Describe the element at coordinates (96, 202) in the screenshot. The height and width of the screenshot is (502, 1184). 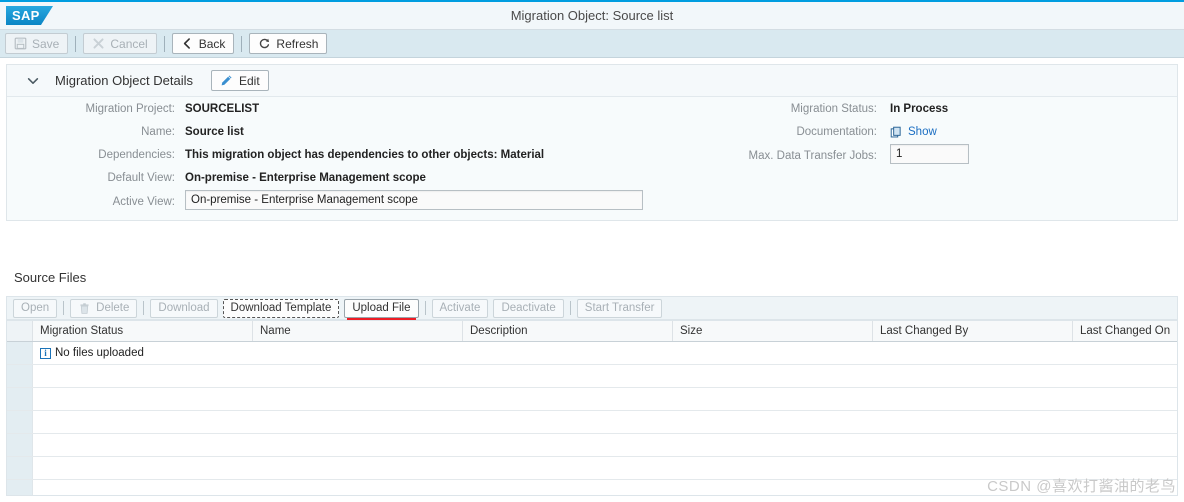
I see `field-active-view: Active View:` at that location.